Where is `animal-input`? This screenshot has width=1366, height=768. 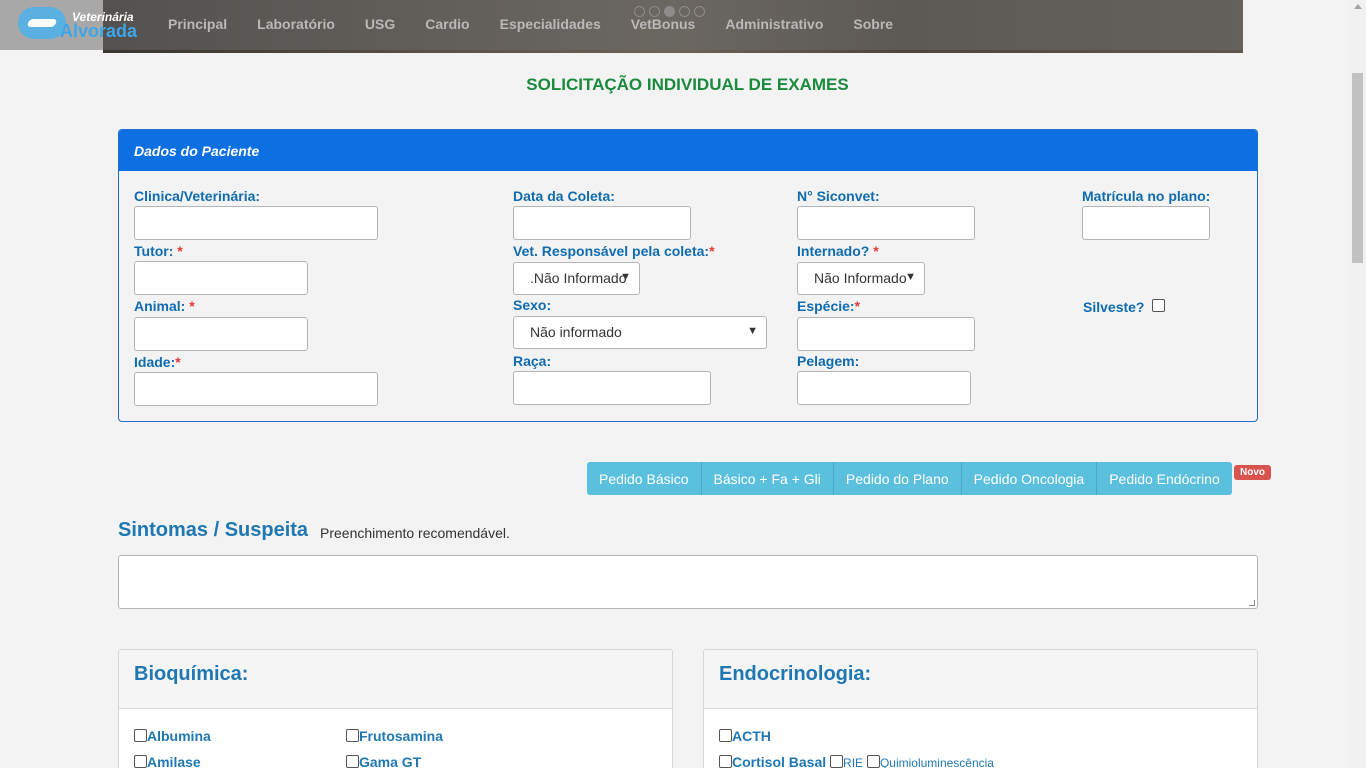 animal-input is located at coordinates (221, 334).